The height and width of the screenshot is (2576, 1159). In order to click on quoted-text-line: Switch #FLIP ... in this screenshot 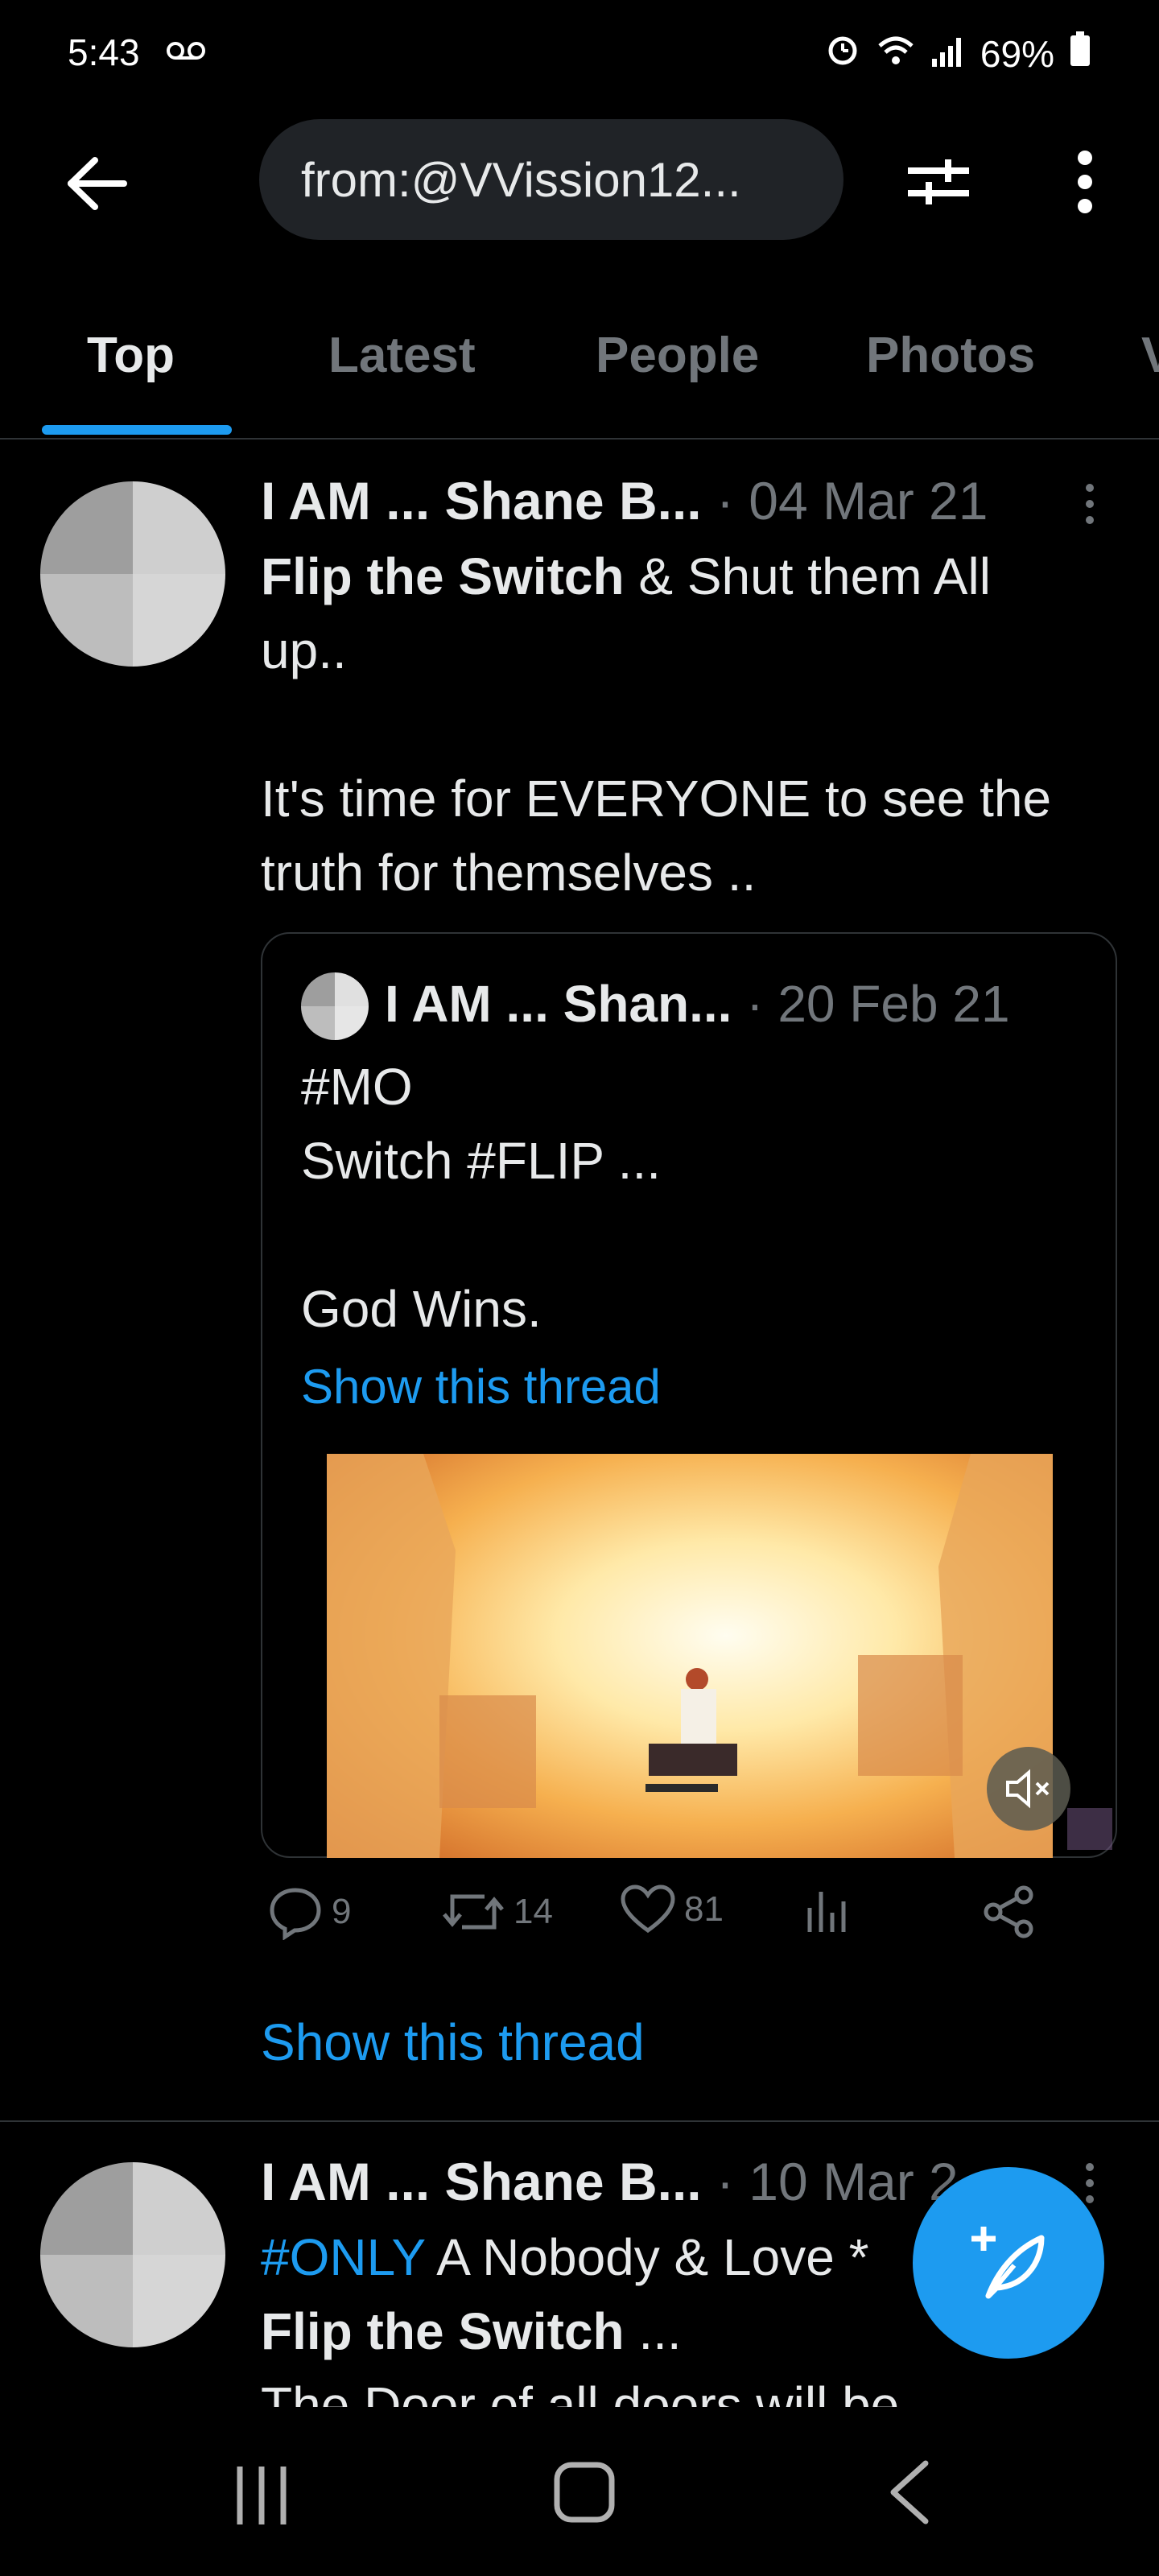, I will do `click(481, 1161)`.